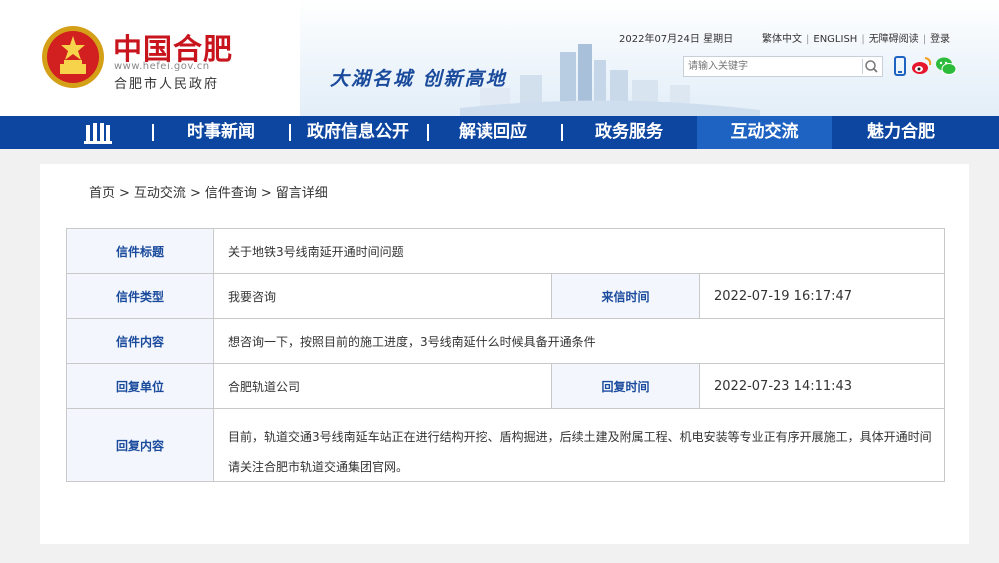 This screenshot has height=563, width=999. I want to click on reply-time-label: 回复时间, so click(626, 386).